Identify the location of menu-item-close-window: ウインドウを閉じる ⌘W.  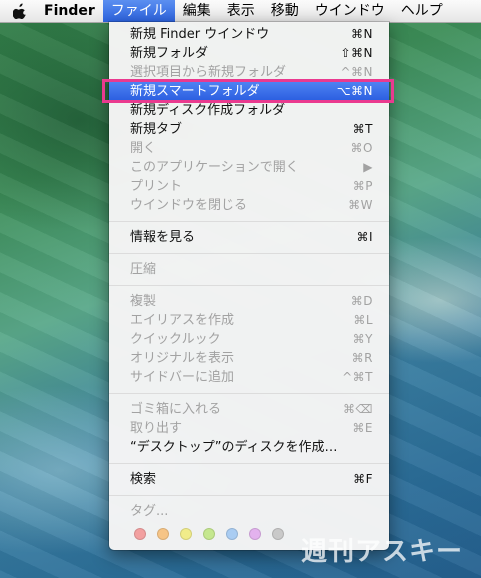
(249, 205).